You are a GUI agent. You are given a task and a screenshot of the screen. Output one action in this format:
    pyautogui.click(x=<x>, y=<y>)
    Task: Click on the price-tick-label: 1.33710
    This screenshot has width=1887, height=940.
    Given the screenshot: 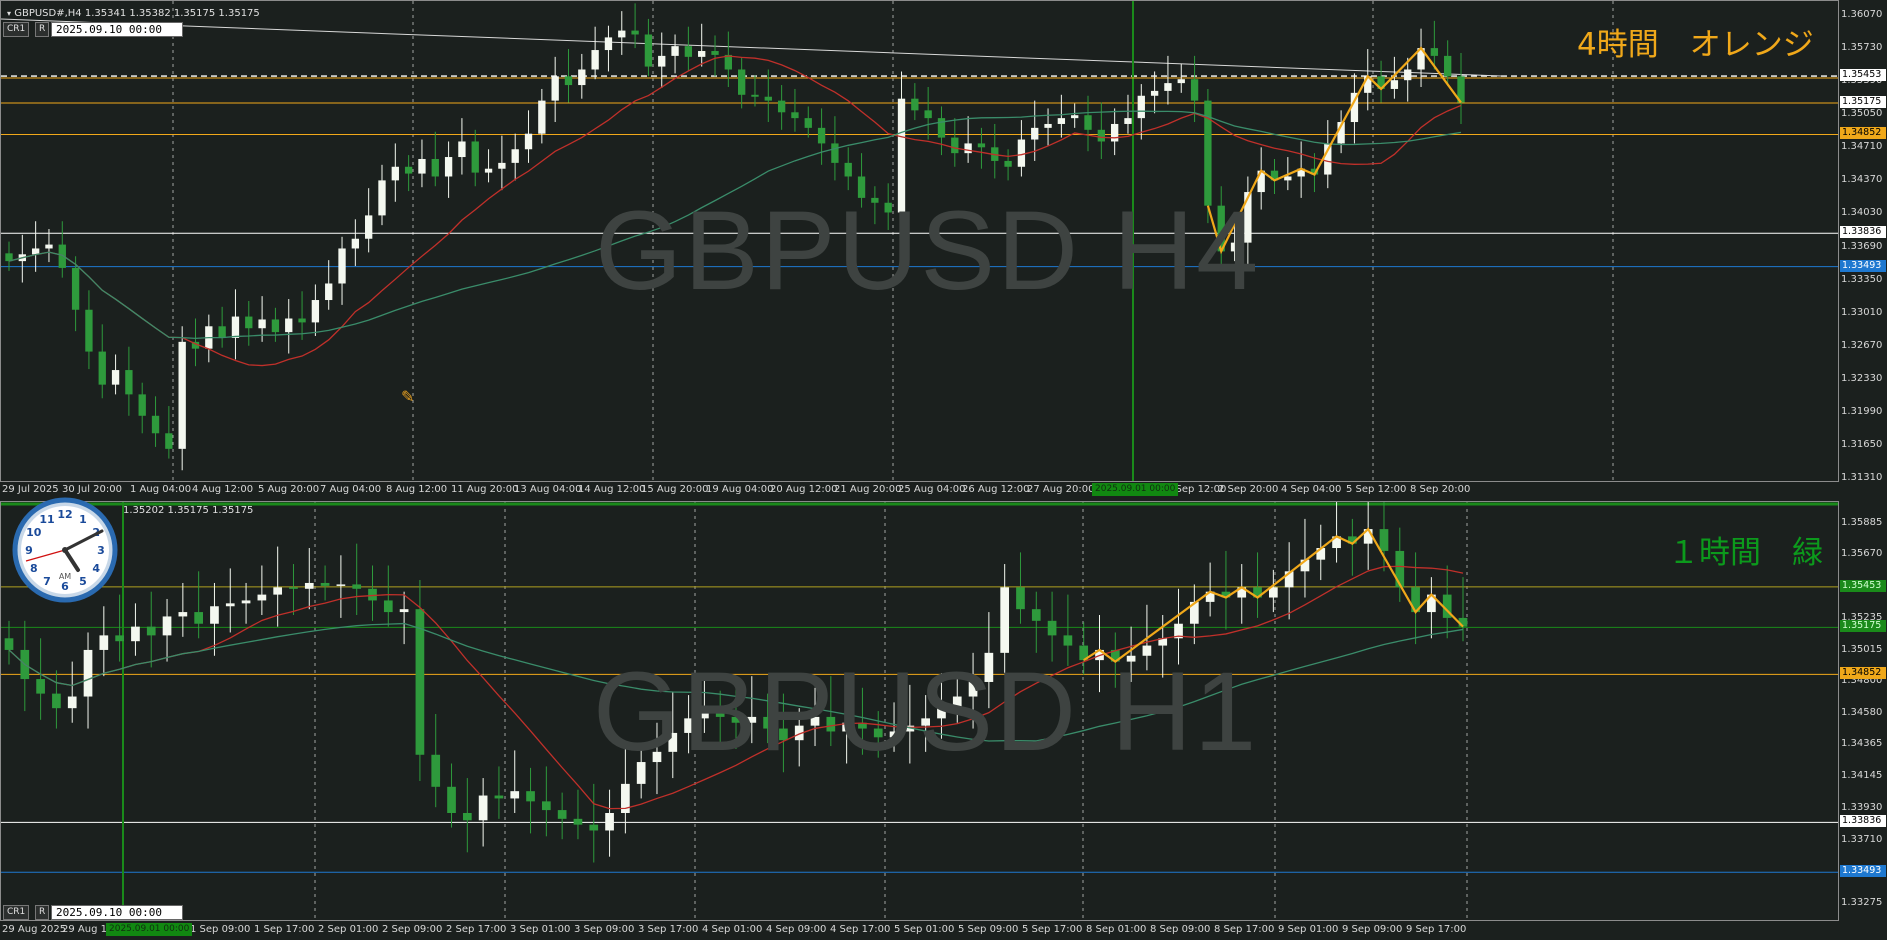 What is the action you would take?
    pyautogui.click(x=1862, y=839)
    